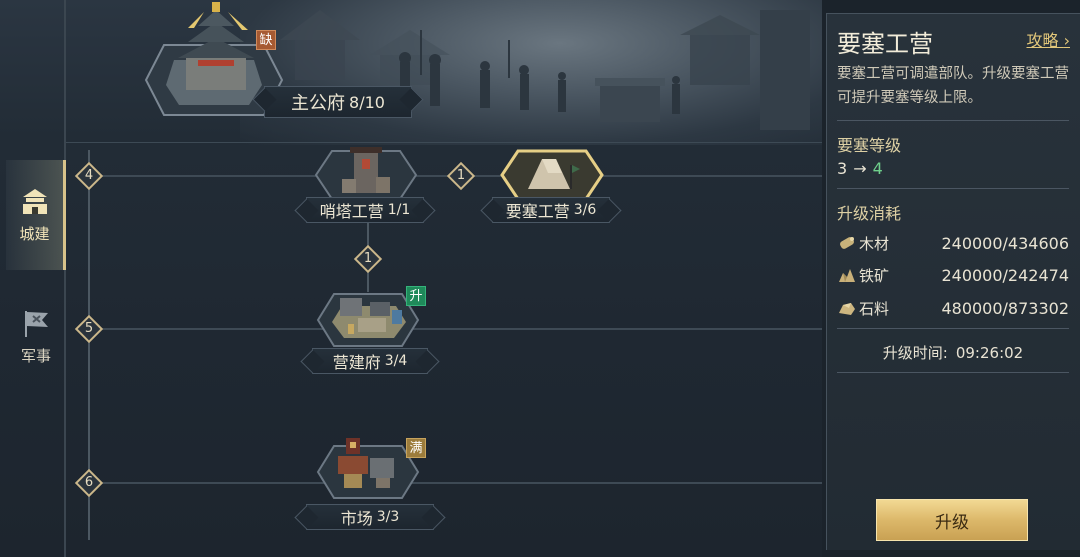  What do you see at coordinates (216, 46) in the screenshot?
I see `palace-icon` at bounding box center [216, 46].